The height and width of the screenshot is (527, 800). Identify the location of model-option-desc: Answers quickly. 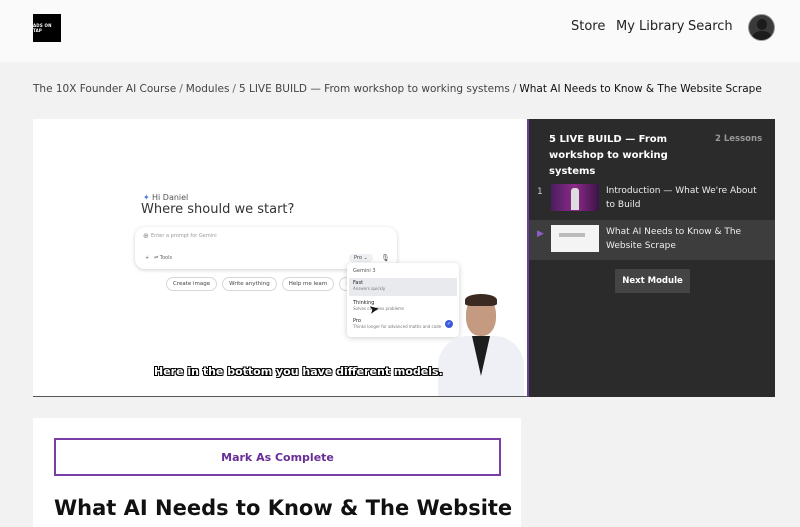
(369, 288).